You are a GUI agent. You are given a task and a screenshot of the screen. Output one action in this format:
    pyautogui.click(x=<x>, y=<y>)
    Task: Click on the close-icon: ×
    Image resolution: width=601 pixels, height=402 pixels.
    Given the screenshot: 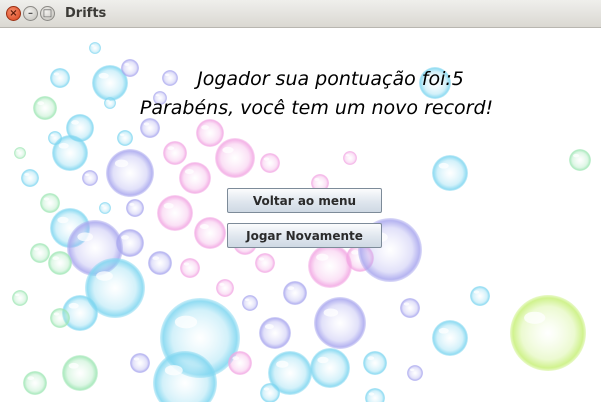 What is the action you would take?
    pyautogui.click(x=13, y=13)
    